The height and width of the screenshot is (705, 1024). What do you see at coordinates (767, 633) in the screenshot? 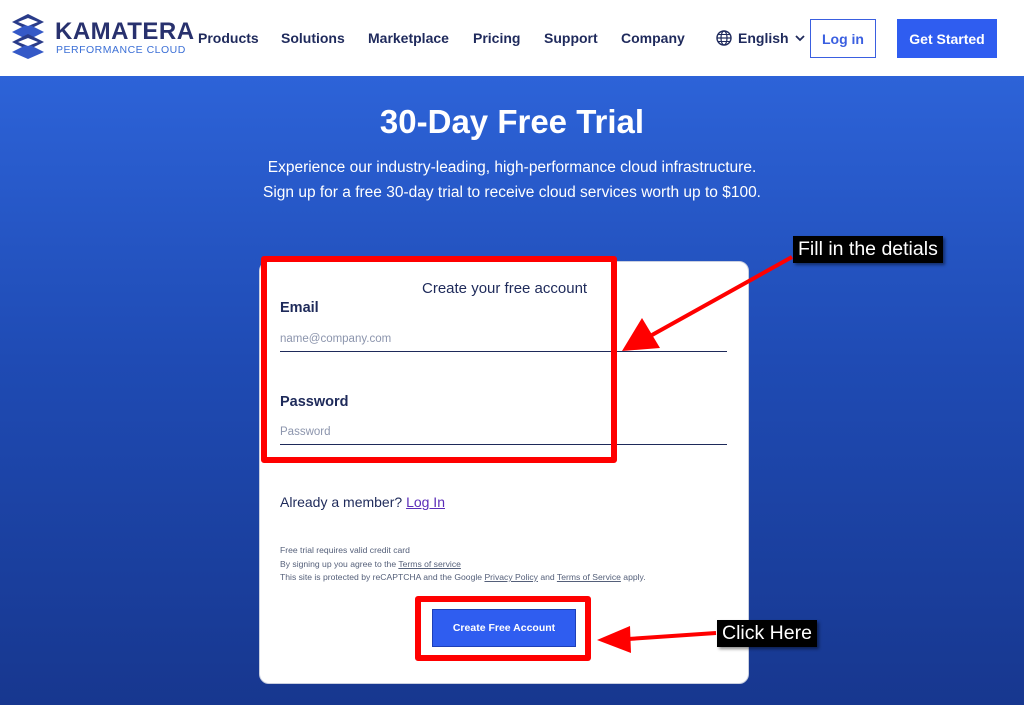
I see `click-here-callout: Click Here` at bounding box center [767, 633].